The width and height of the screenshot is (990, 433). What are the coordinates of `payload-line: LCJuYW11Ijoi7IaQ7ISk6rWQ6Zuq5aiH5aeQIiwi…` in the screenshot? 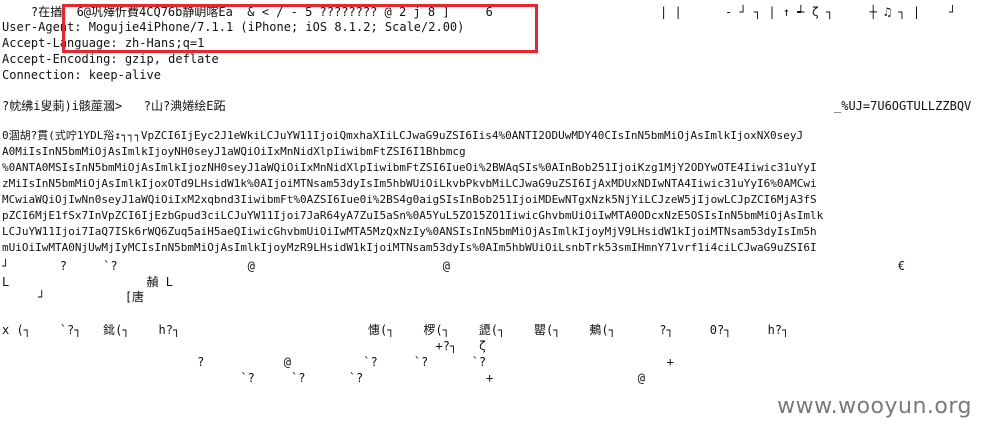 It's located at (409, 231).